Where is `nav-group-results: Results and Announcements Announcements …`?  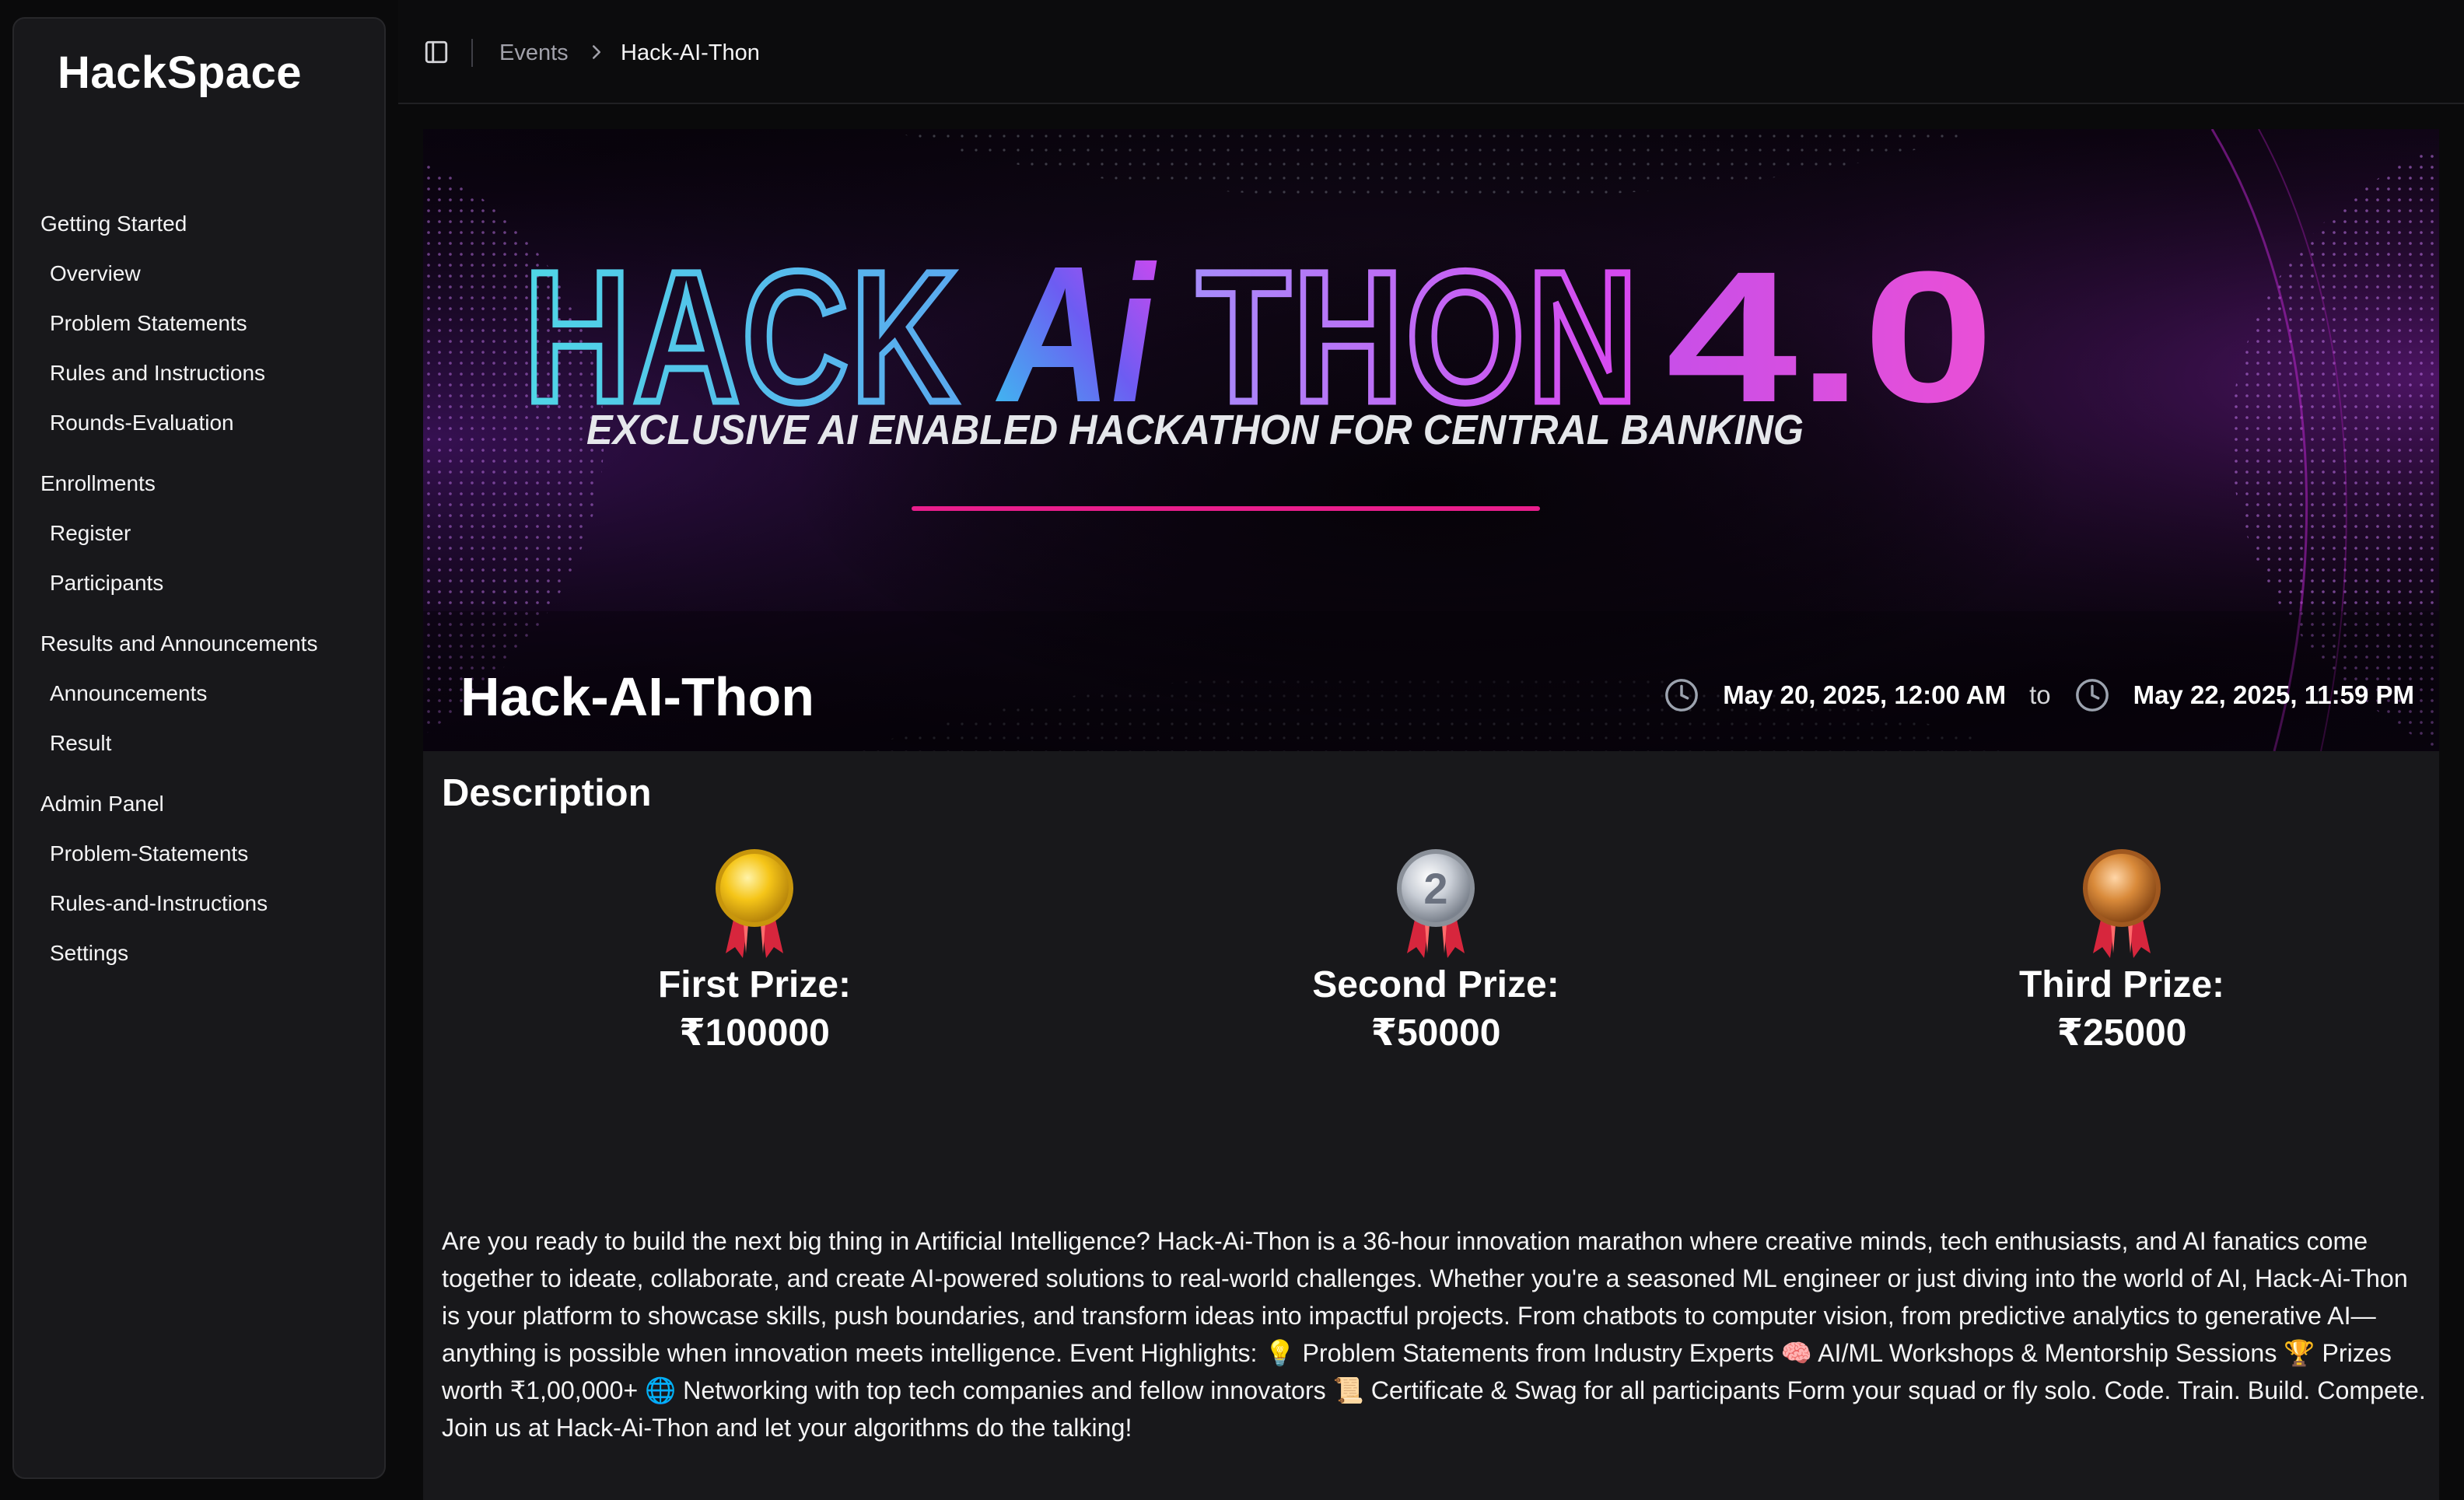 nav-group-results: Results and Announcements Announcements … is located at coordinates (210, 693).